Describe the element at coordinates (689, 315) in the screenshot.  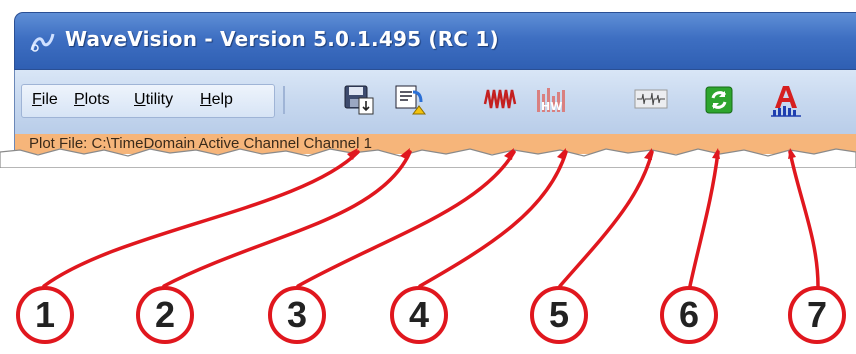
I see `callout-number-6: 6` at that location.